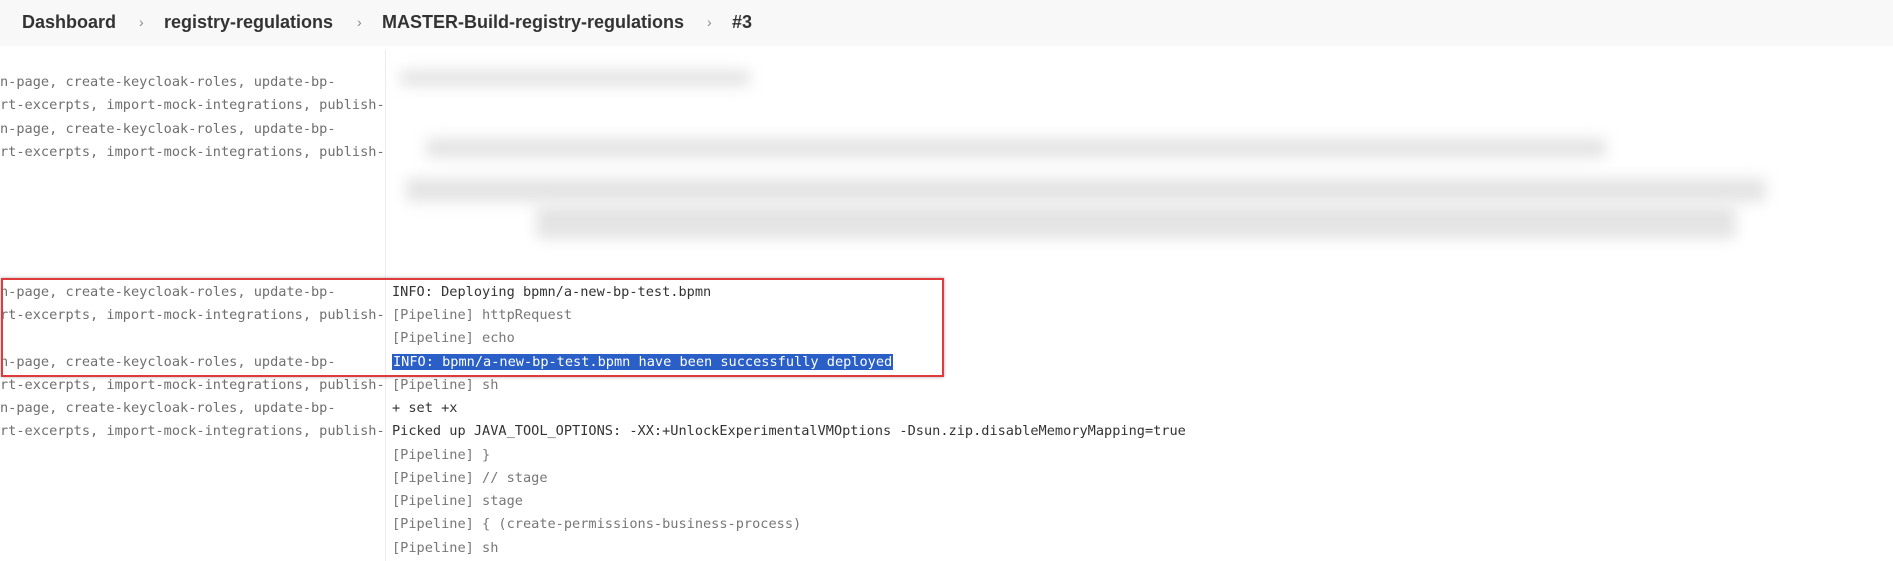 The height and width of the screenshot is (561, 1893). Describe the element at coordinates (69, 22) in the screenshot. I see `breadcrumb-dashboard-link: Dashboard` at that location.